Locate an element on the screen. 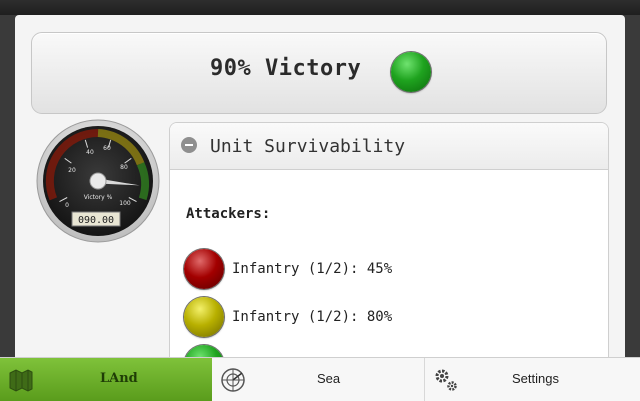 The height and width of the screenshot is (401, 640). gauge-hub is located at coordinates (98, 181).